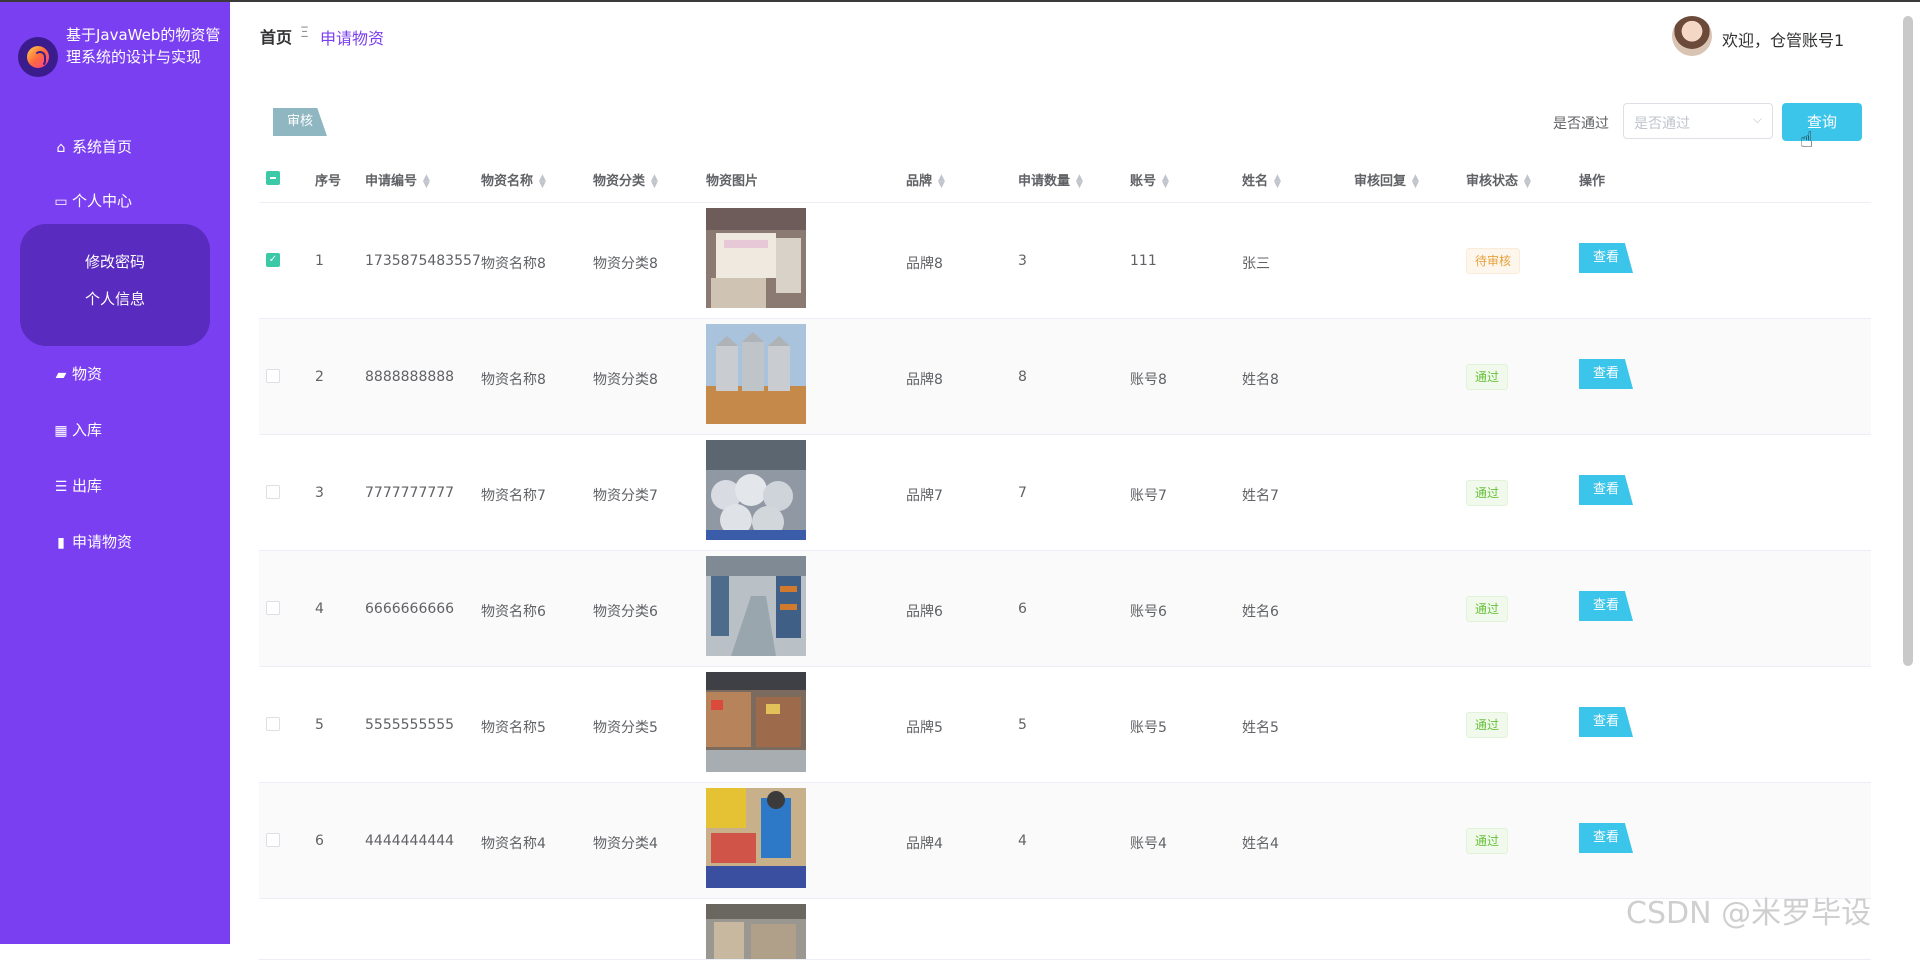 The width and height of the screenshot is (1920, 960). What do you see at coordinates (625, 844) in the screenshot?
I see `cell-category: 物资分类4` at bounding box center [625, 844].